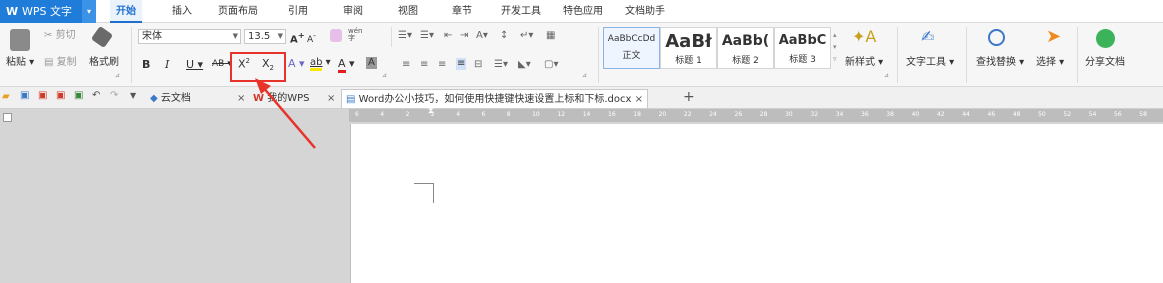  I want to click on style-gallery-scroll: ▴ ▾ ▿, so click(835, 47).